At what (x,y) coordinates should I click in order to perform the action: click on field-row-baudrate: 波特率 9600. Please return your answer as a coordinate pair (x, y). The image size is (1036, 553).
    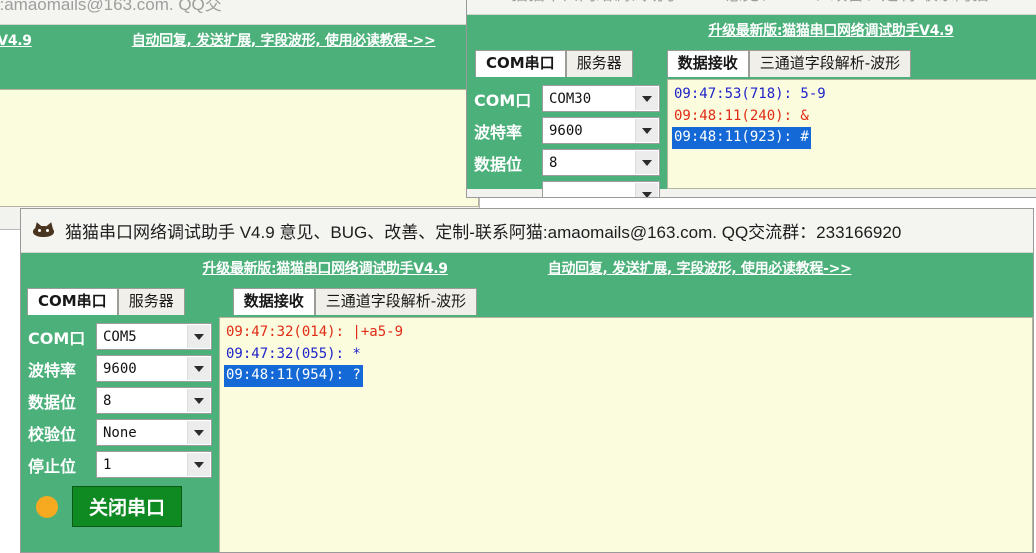
    Looking at the image, I should click on (120, 368).